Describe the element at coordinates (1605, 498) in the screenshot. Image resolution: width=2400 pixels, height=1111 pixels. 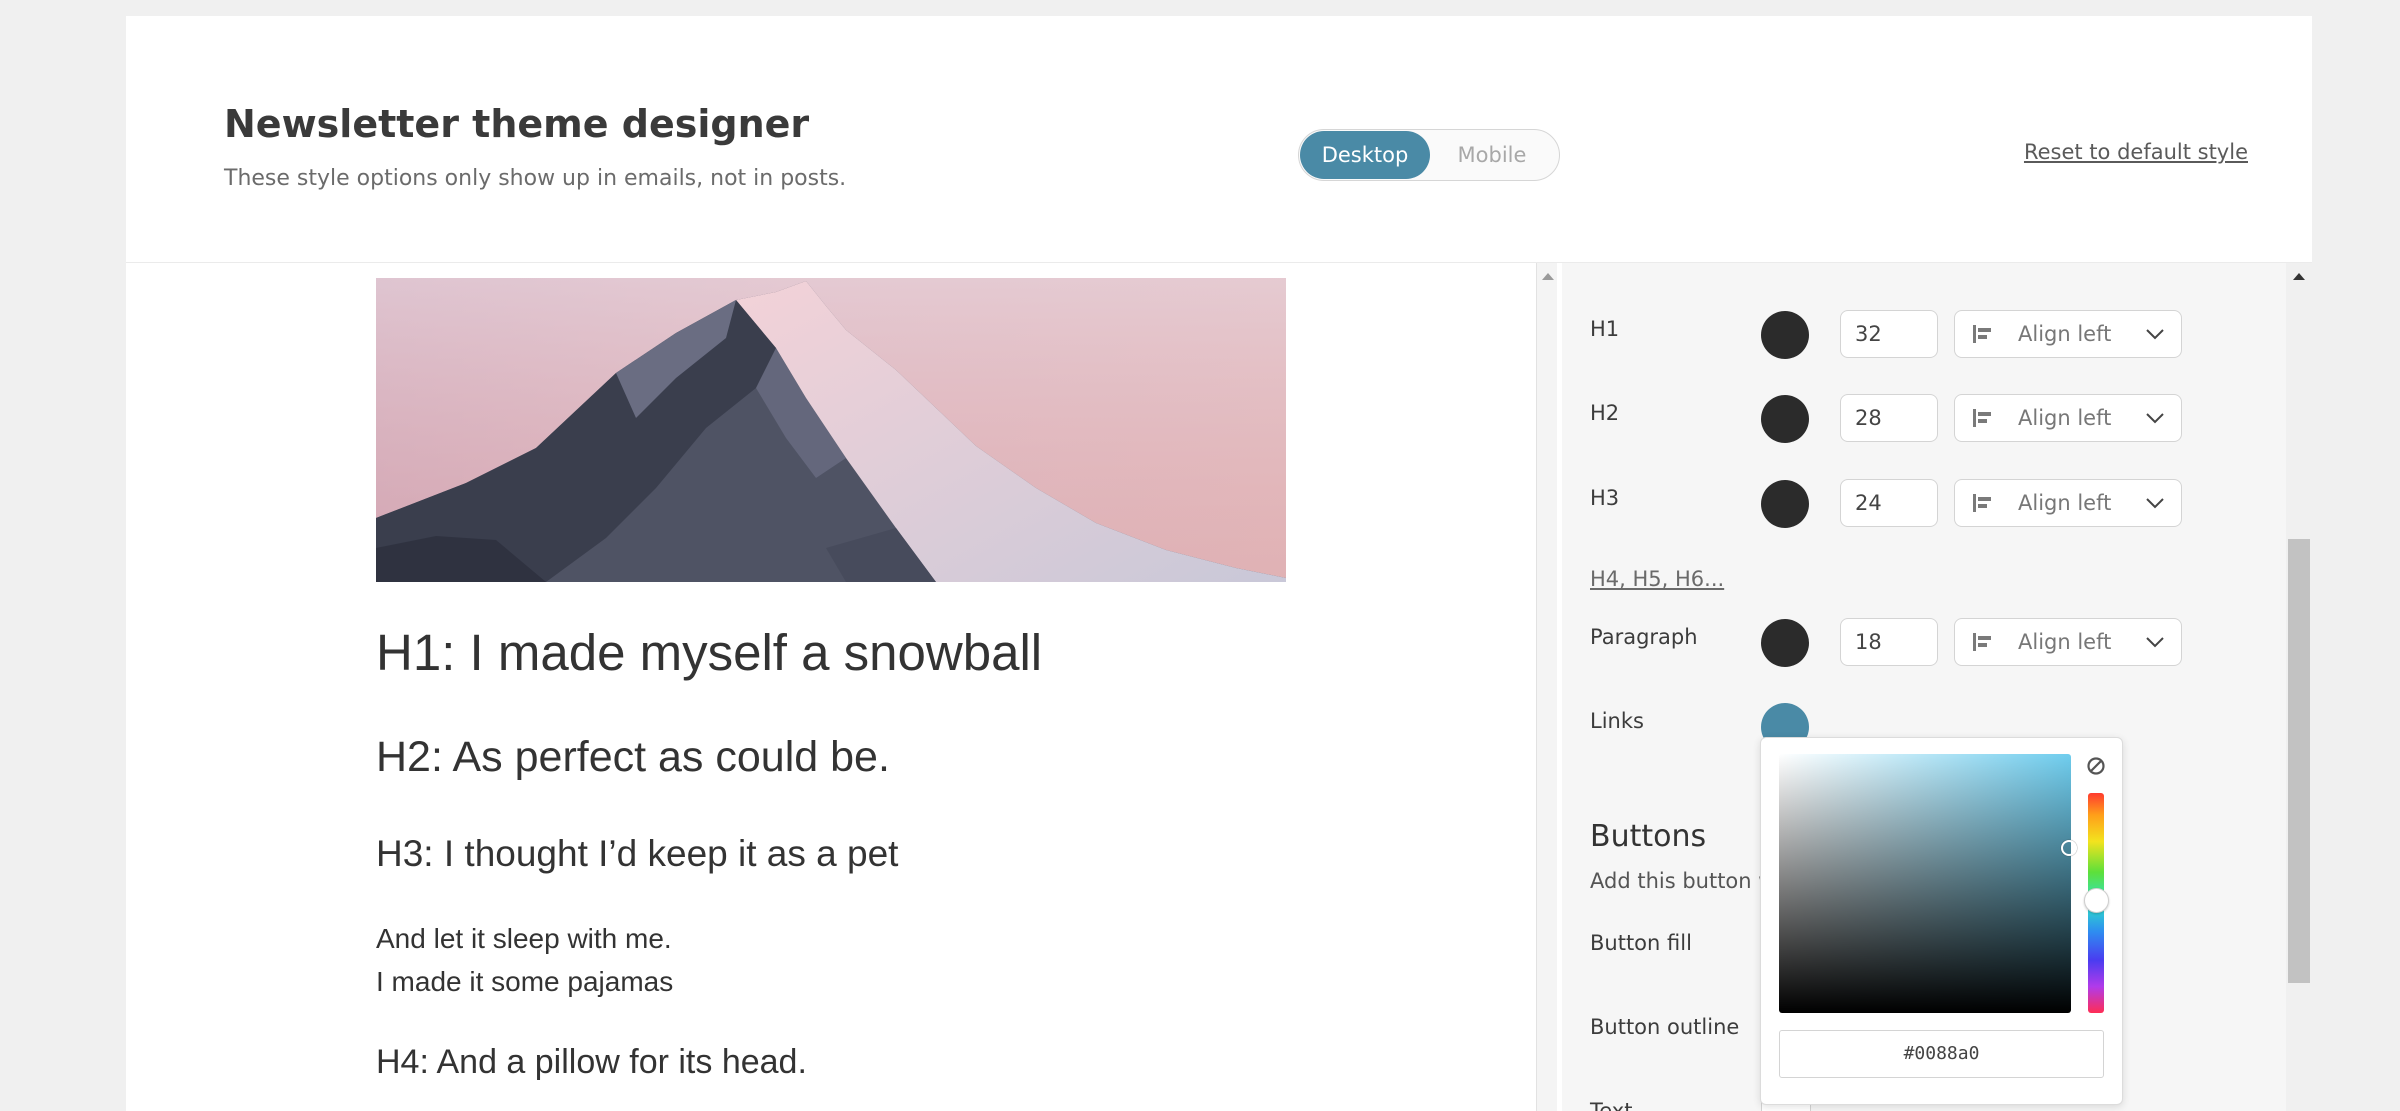
I see `h3-style-label: H3` at that location.